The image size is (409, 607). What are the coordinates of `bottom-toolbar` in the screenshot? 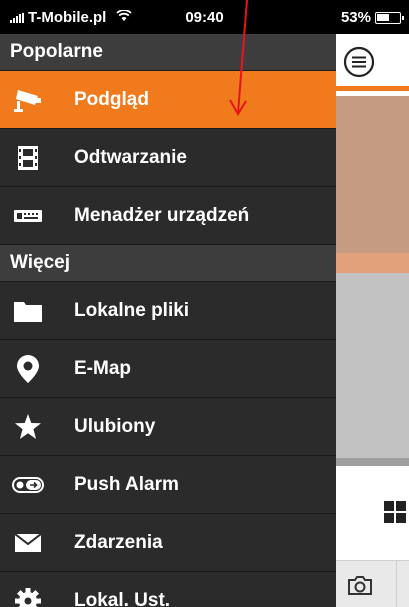 It's located at (372, 583).